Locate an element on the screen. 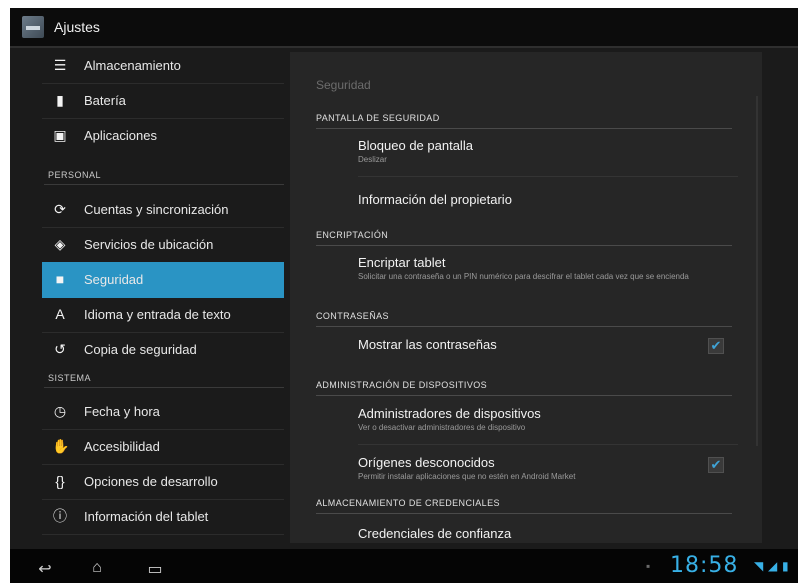 The height and width of the screenshot is (587, 806). sidebar-item-cuentas: ⟳ Cuentas y sincronización is located at coordinates (163, 210).